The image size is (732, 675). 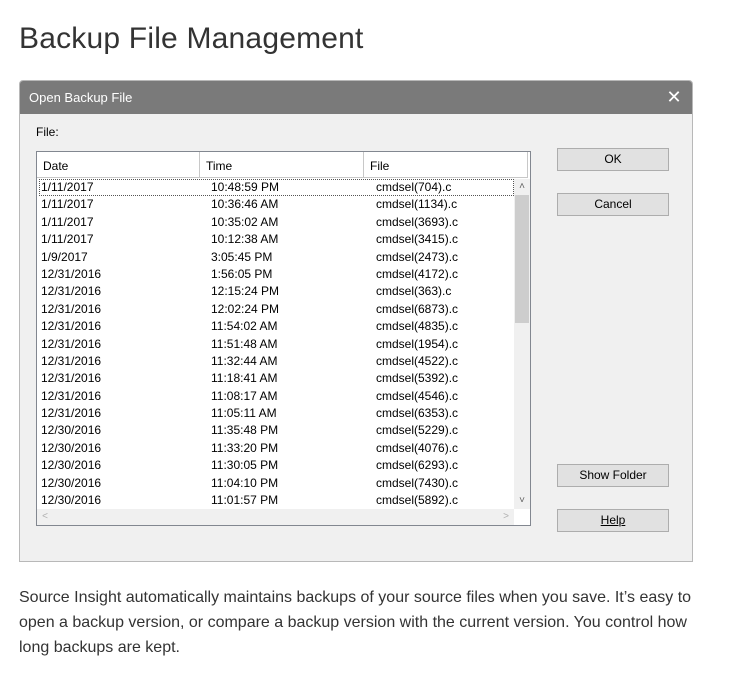 I want to click on row-file: cmdsel(4522).c, so click(x=417, y=360).